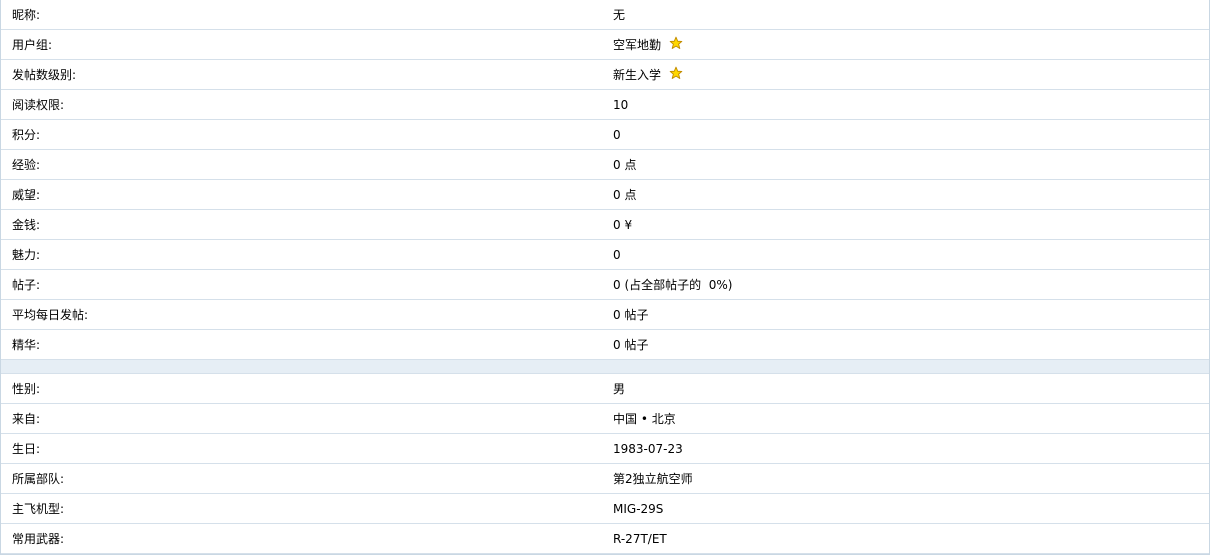 The height and width of the screenshot is (559, 1214). What do you see at coordinates (26, 195) in the screenshot?
I see `row-label: 威望:` at bounding box center [26, 195].